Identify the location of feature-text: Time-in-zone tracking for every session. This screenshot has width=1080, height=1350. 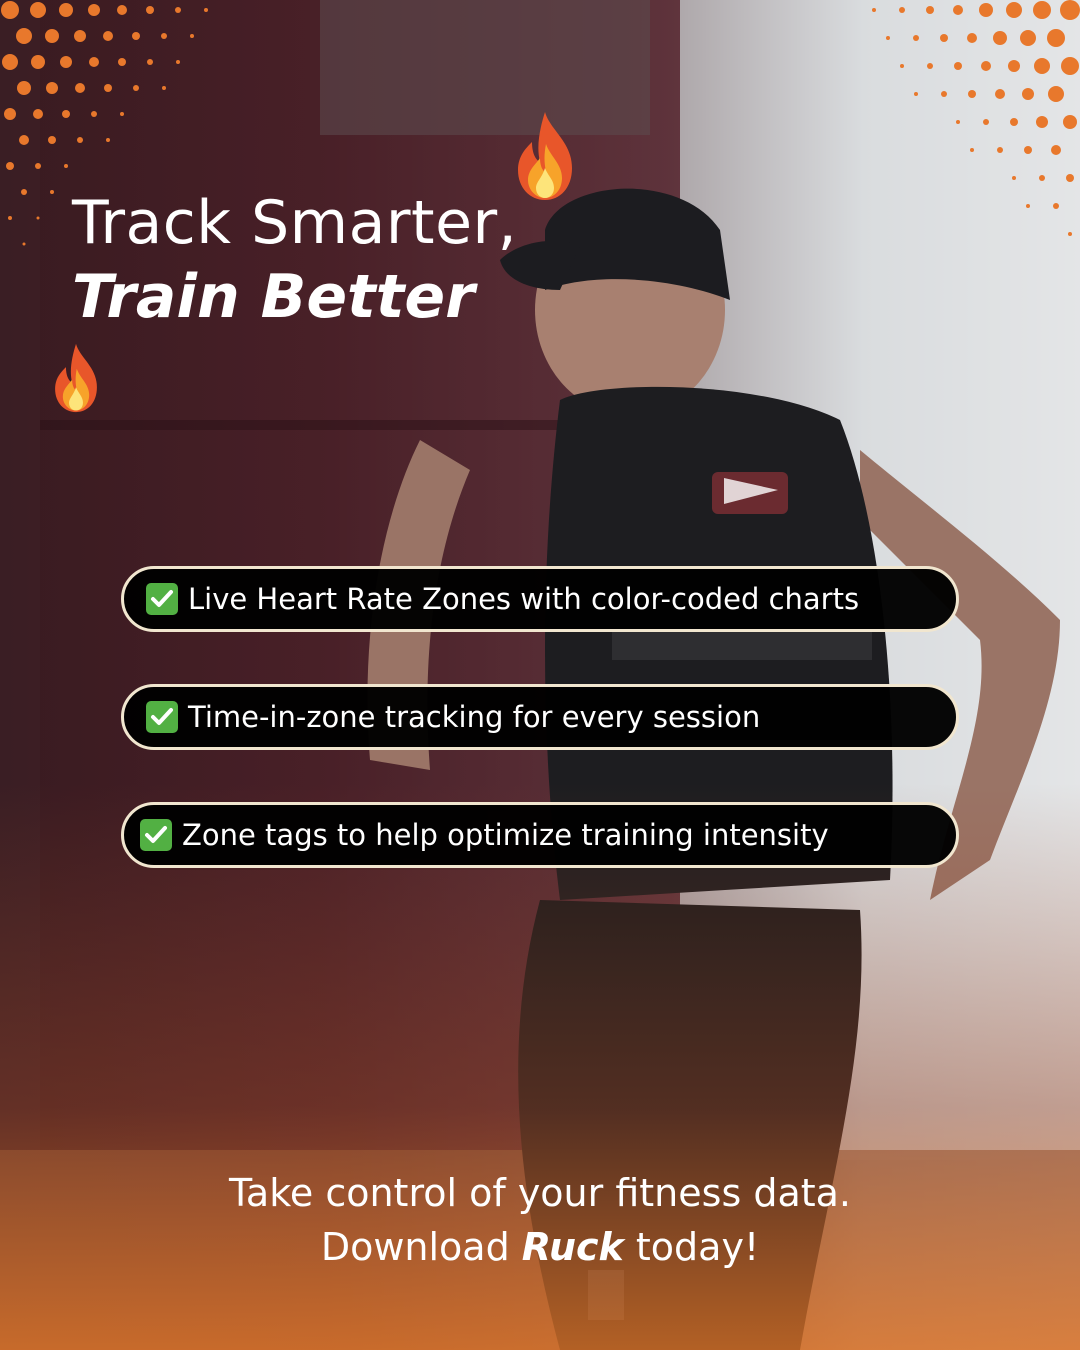
(474, 717).